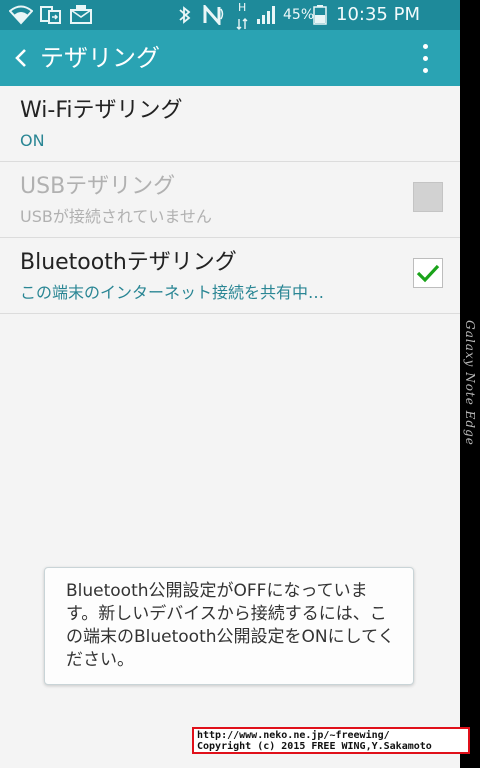  What do you see at coordinates (230, 200) in the screenshot?
I see `usb-tethering-row: USBテザリング USBが接続されていません` at bounding box center [230, 200].